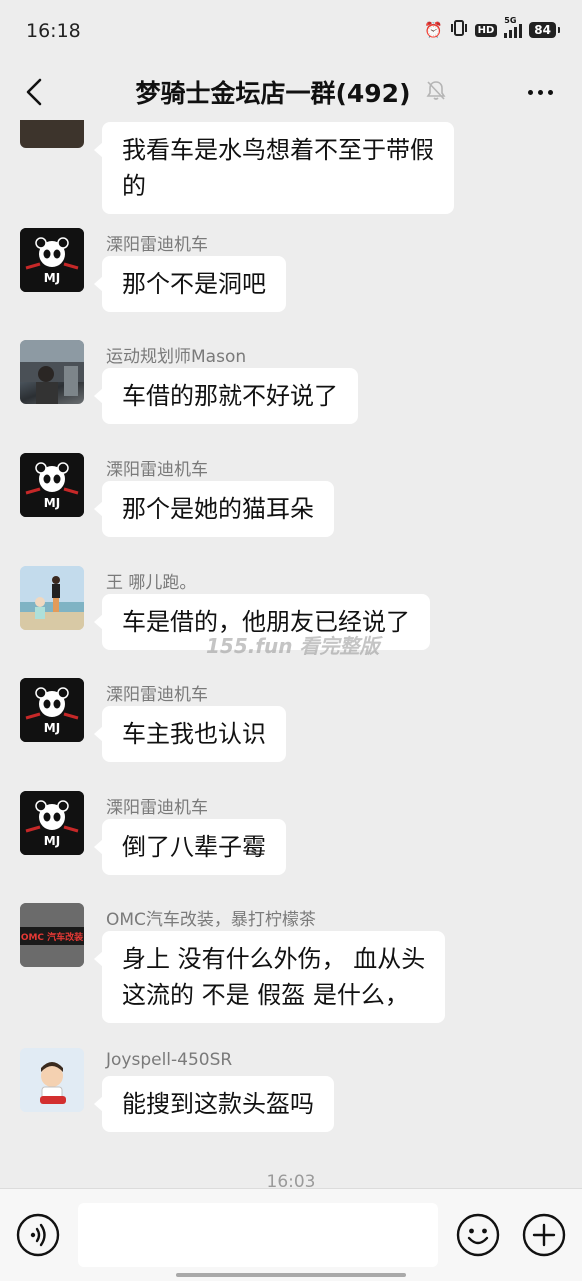 Image resolution: width=582 pixels, height=1281 pixels. I want to click on voice-button, so click(38, 1235).